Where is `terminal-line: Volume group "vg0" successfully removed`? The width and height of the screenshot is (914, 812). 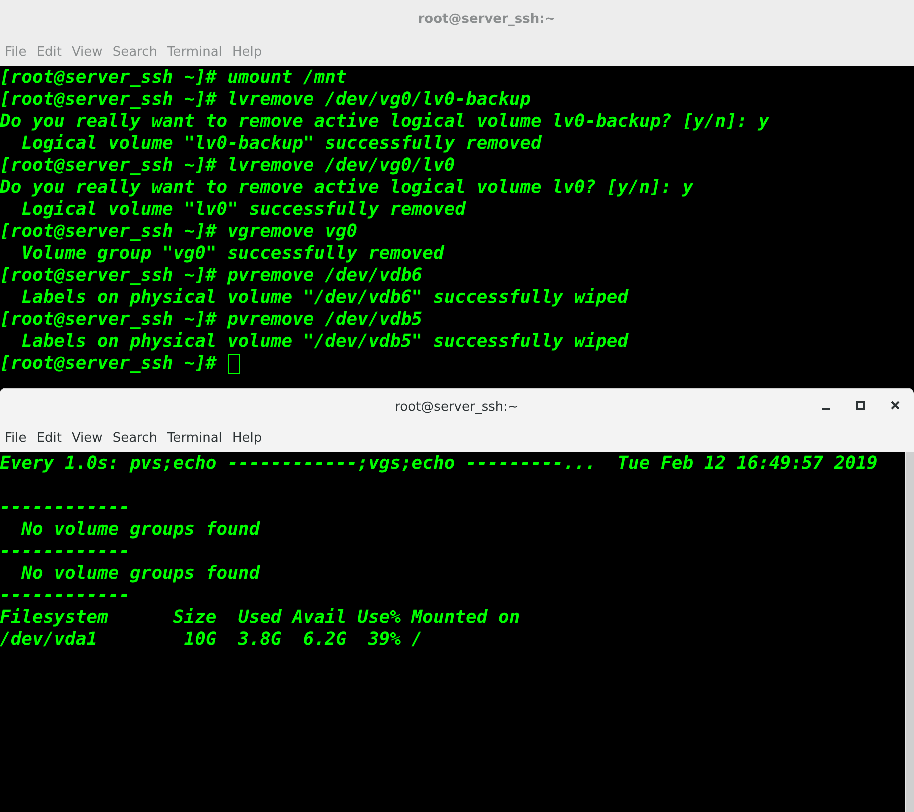 terminal-line: Volume group "vg0" successfully removed is located at coordinates (232, 254).